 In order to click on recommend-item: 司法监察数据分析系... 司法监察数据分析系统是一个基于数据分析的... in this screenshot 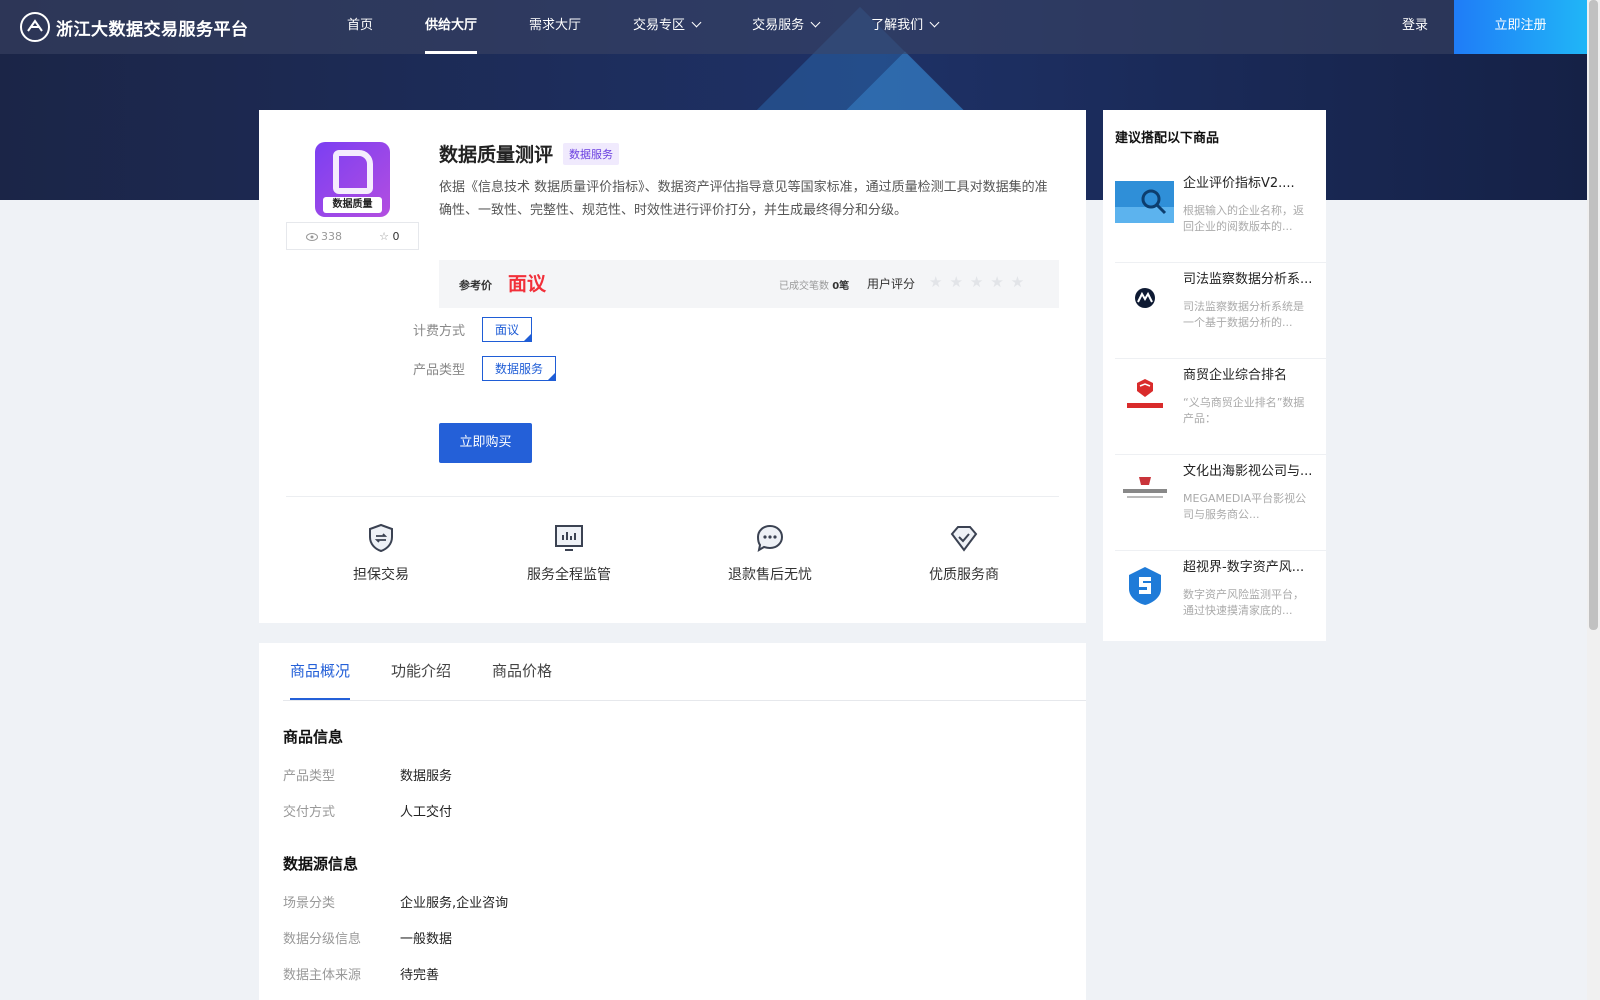, I will do `click(1220, 311)`.